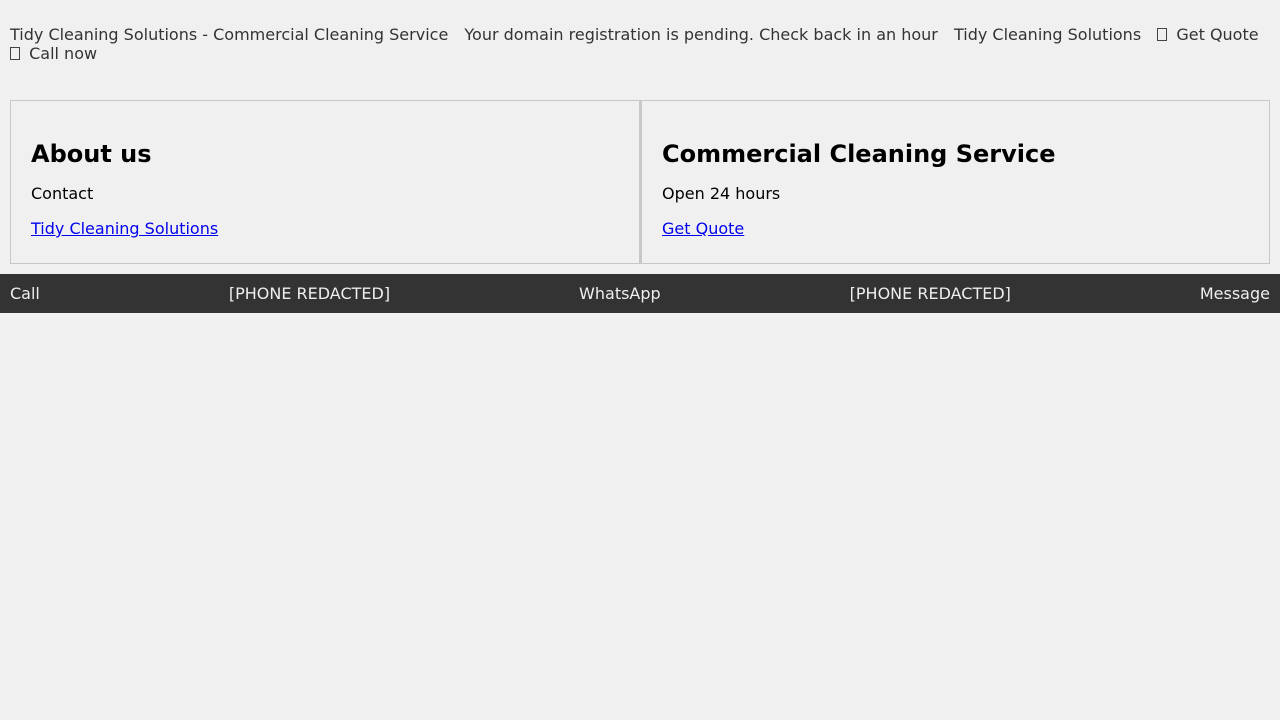 This screenshot has height=720, width=1280. I want to click on whatsapp-phone: [PHONE REDACTED], so click(930, 293).